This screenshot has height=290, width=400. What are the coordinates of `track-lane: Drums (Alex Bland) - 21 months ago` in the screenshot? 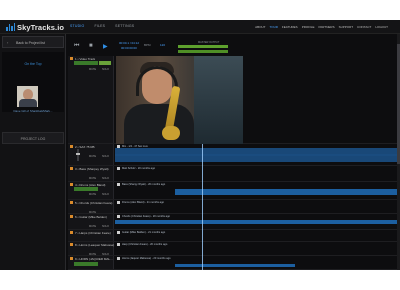 It's located at (257, 206).